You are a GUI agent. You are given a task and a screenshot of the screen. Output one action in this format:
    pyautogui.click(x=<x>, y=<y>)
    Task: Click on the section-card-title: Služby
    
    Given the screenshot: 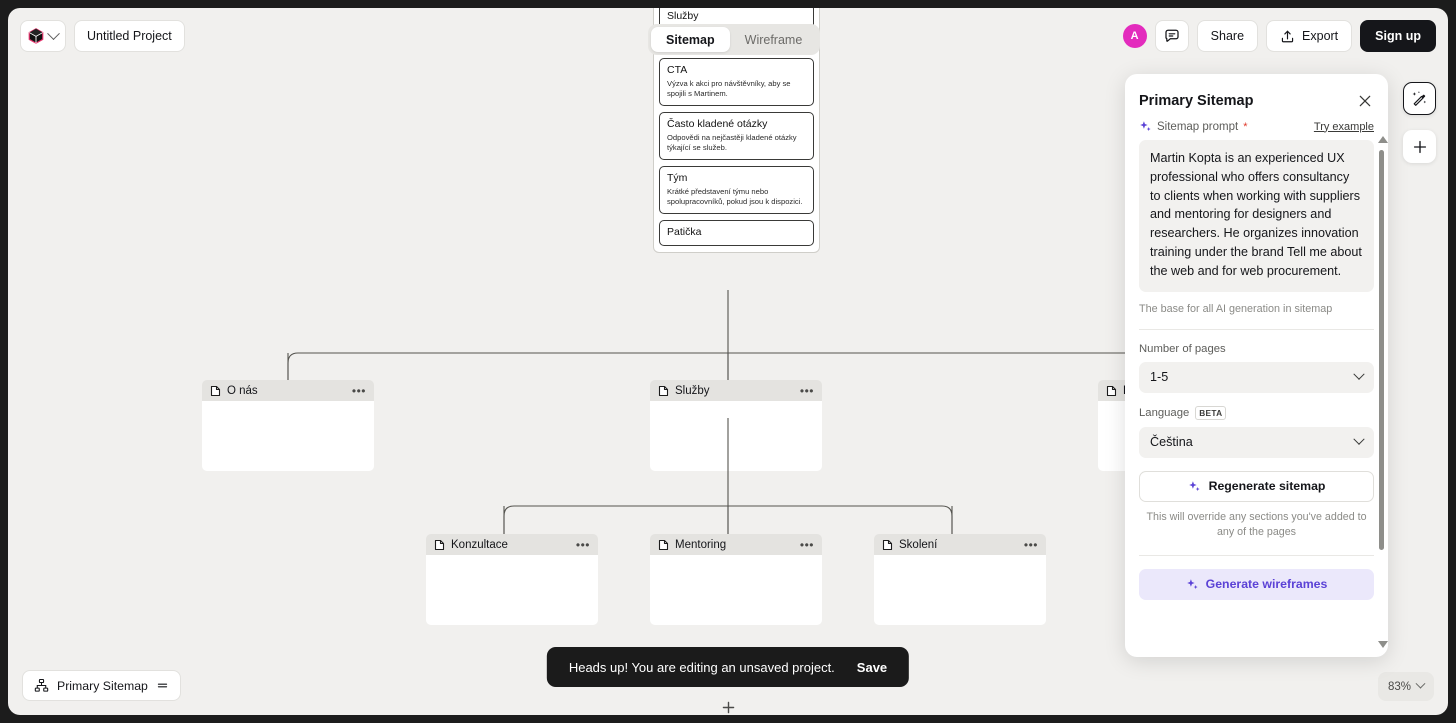 What is the action you would take?
    pyautogui.click(x=683, y=16)
    